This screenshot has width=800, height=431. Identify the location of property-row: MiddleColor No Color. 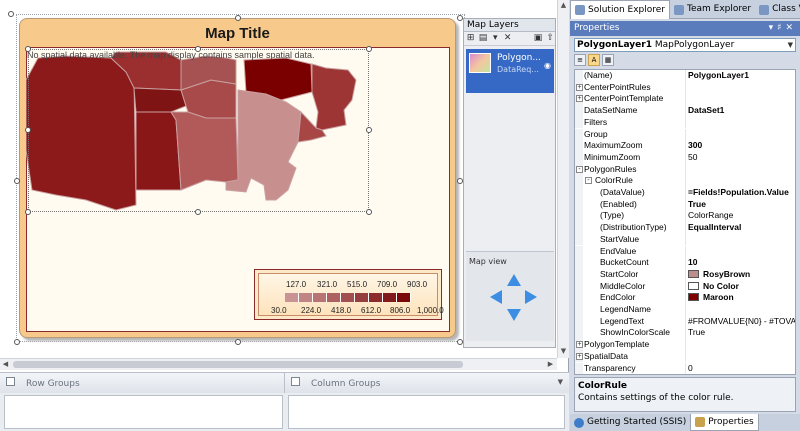
(685, 286).